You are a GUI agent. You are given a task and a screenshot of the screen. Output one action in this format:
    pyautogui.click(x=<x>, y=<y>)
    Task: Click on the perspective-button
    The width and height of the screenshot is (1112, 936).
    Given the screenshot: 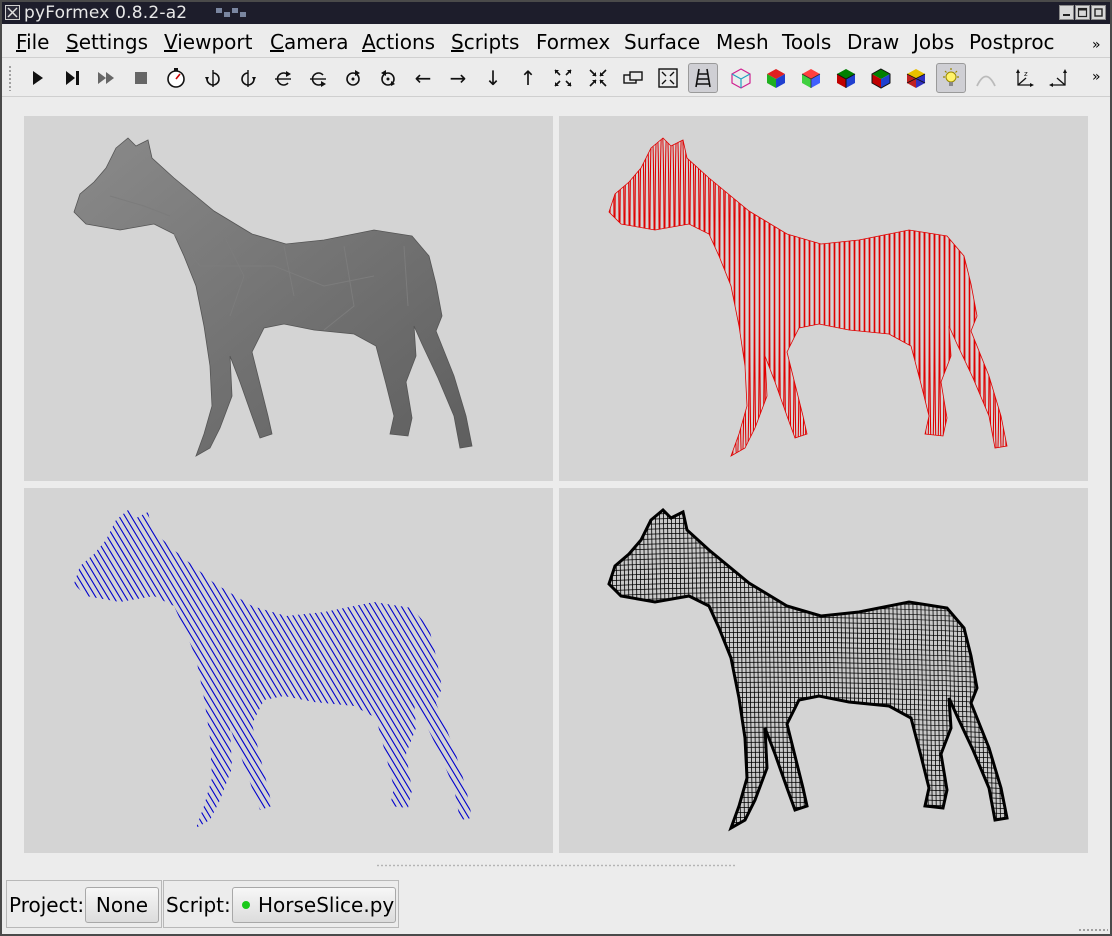 What is the action you would take?
    pyautogui.click(x=703, y=78)
    